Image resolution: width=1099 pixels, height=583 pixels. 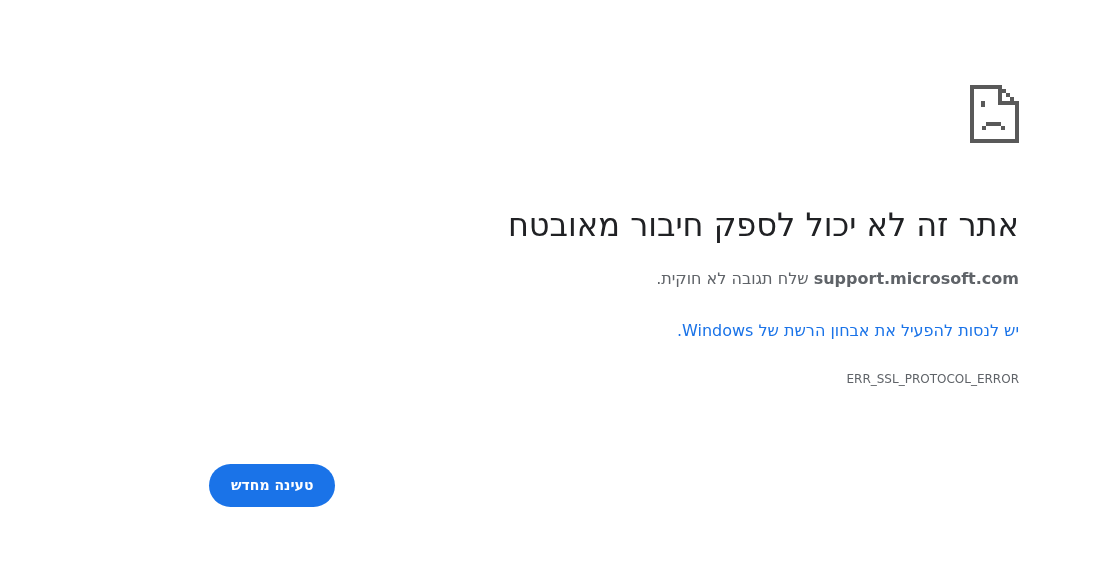 I want to click on reload-button: טעינה מחדש, so click(x=272, y=485).